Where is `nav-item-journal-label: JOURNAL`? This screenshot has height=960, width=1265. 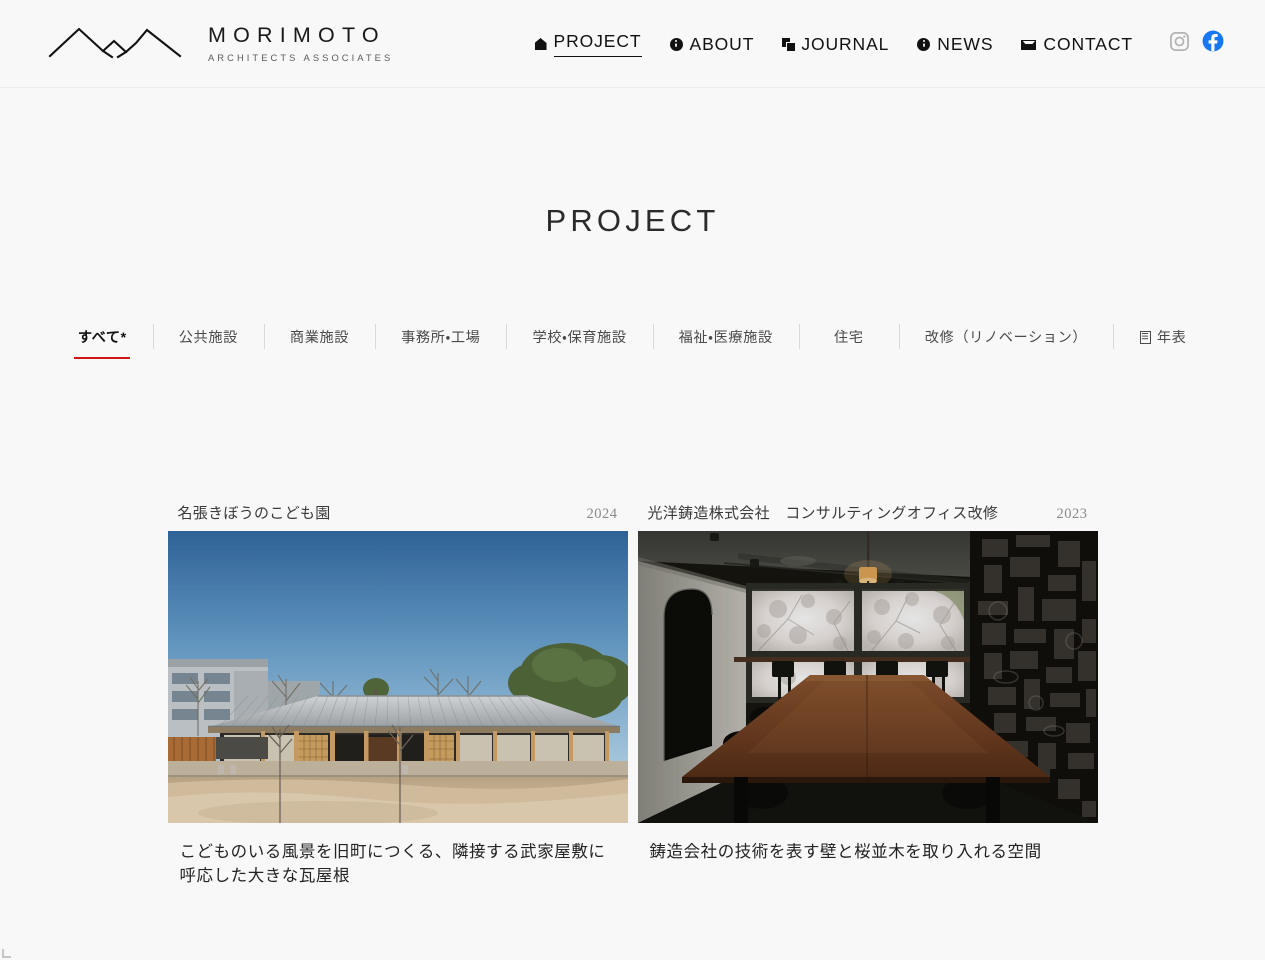 nav-item-journal-label: JOURNAL is located at coordinates (845, 43).